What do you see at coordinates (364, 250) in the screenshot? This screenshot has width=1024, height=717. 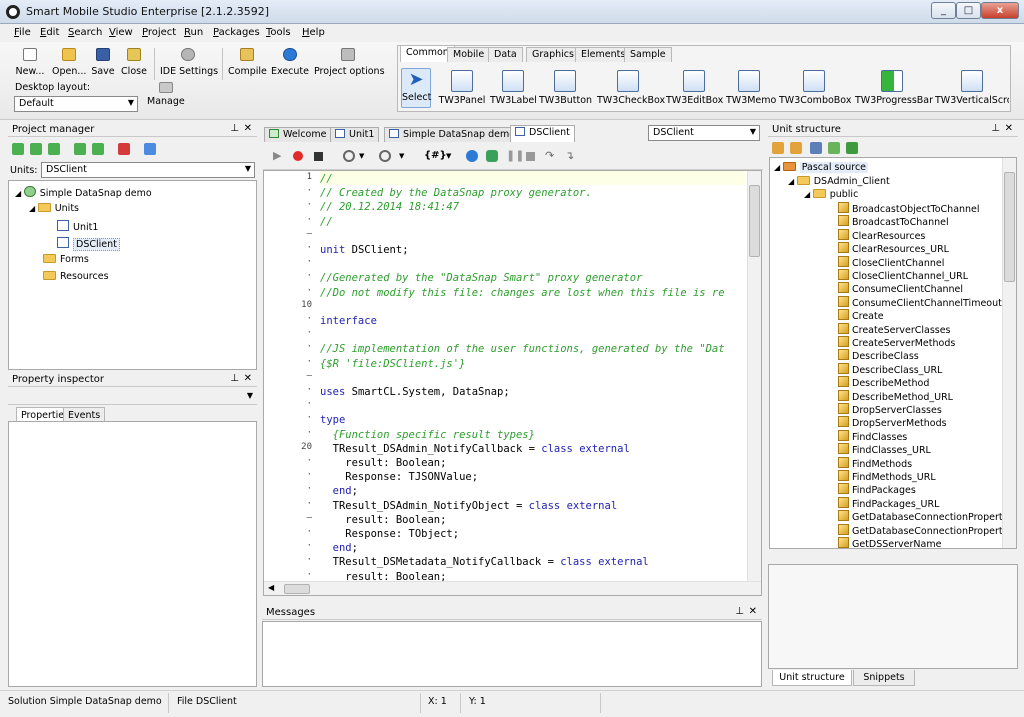 I see `code-line: unit DSClient;` at bounding box center [364, 250].